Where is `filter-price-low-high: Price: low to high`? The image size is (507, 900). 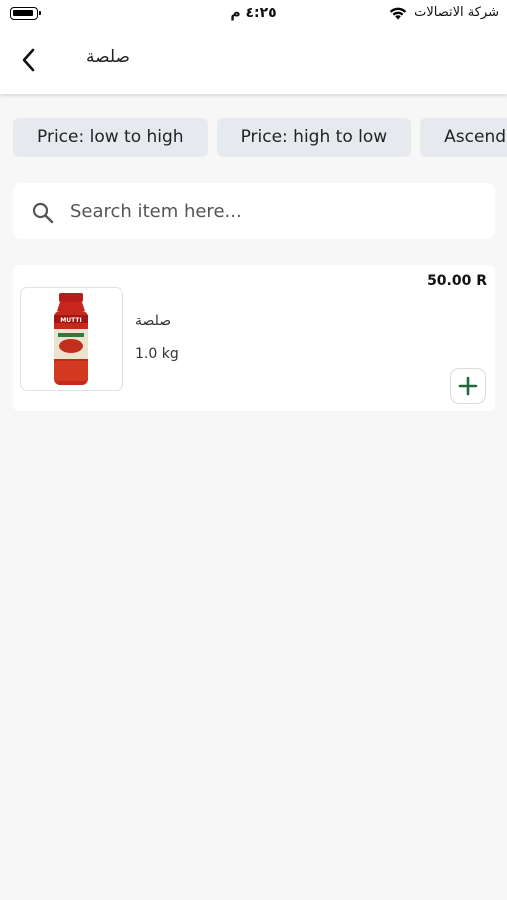 filter-price-low-high: Price: low to high is located at coordinates (110, 137).